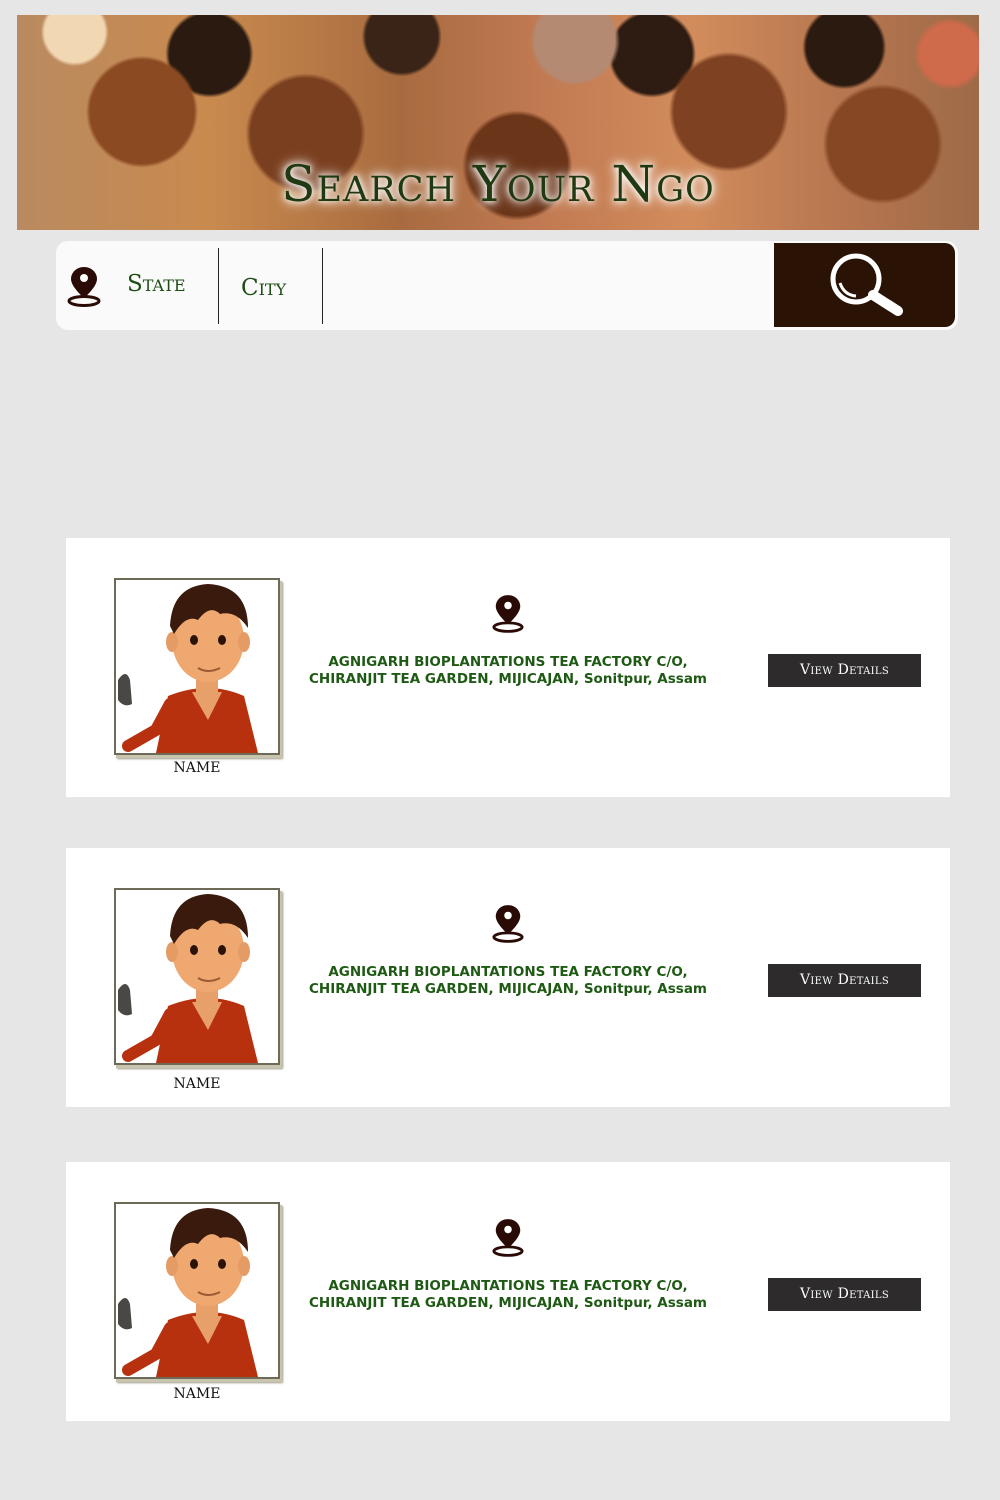  I want to click on city-selector: City, so click(263, 288).